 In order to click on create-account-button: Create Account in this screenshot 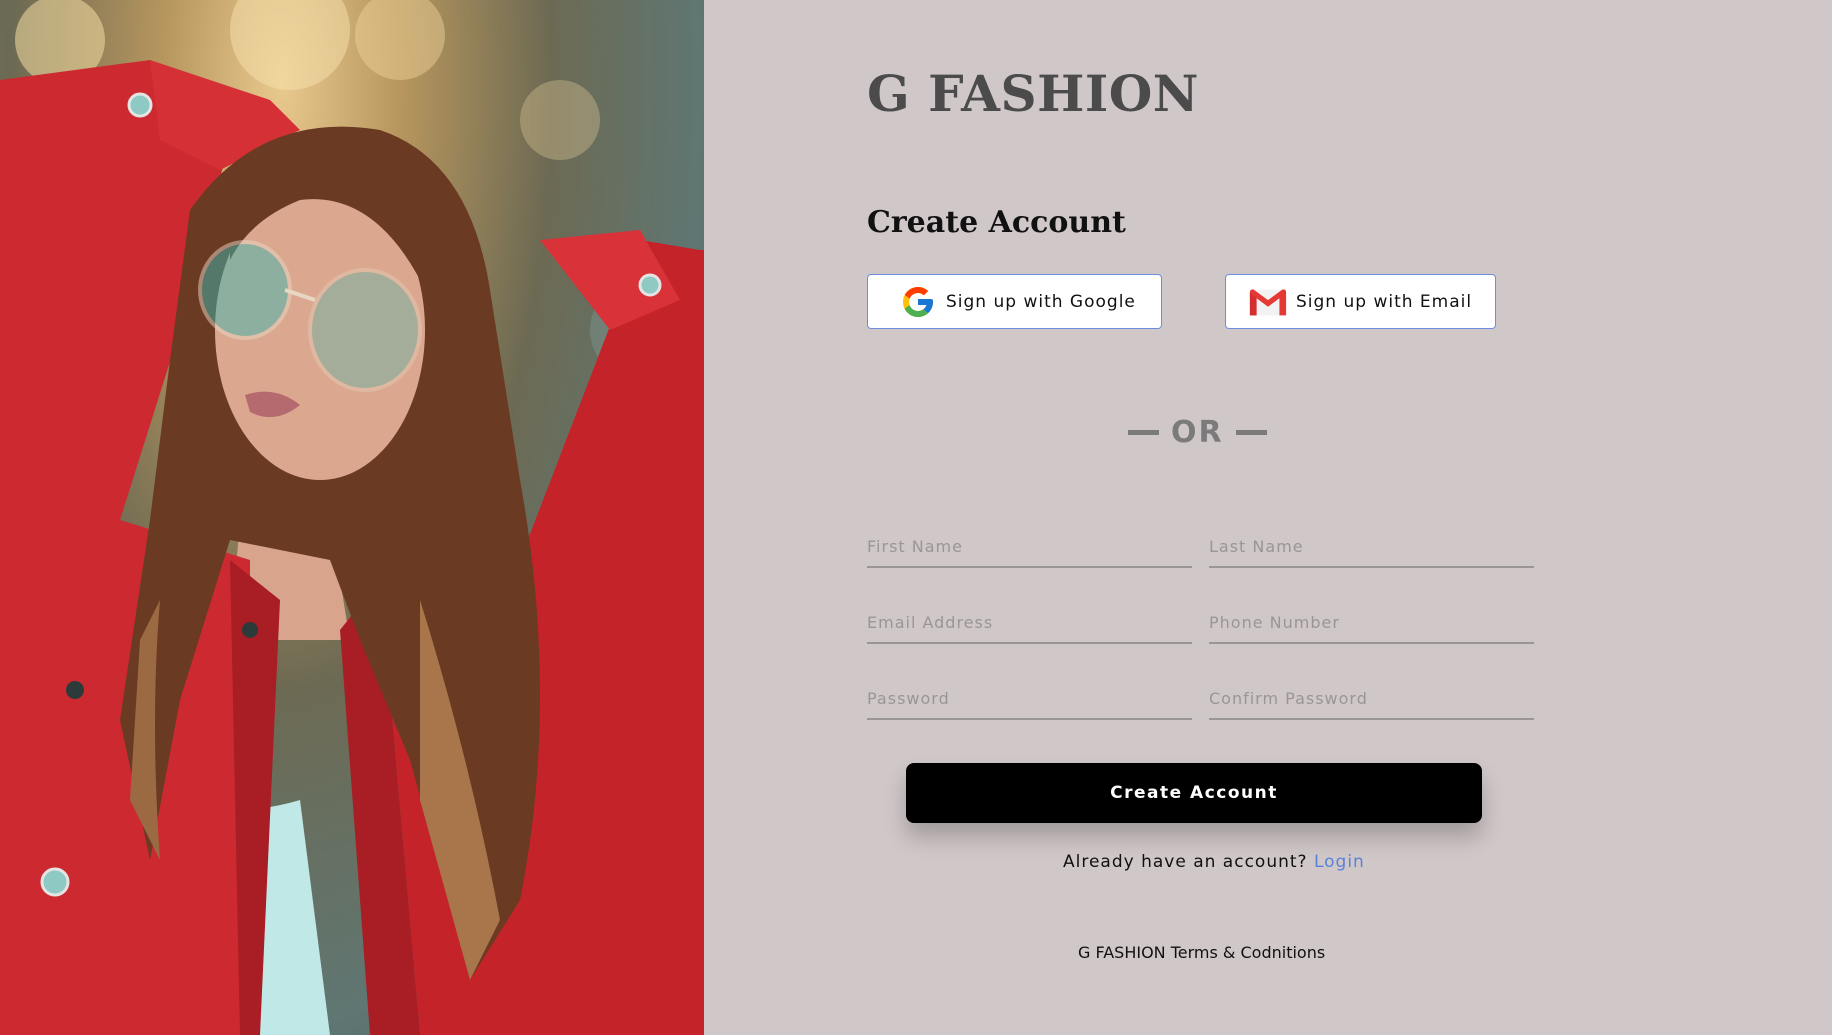, I will do `click(1194, 793)`.